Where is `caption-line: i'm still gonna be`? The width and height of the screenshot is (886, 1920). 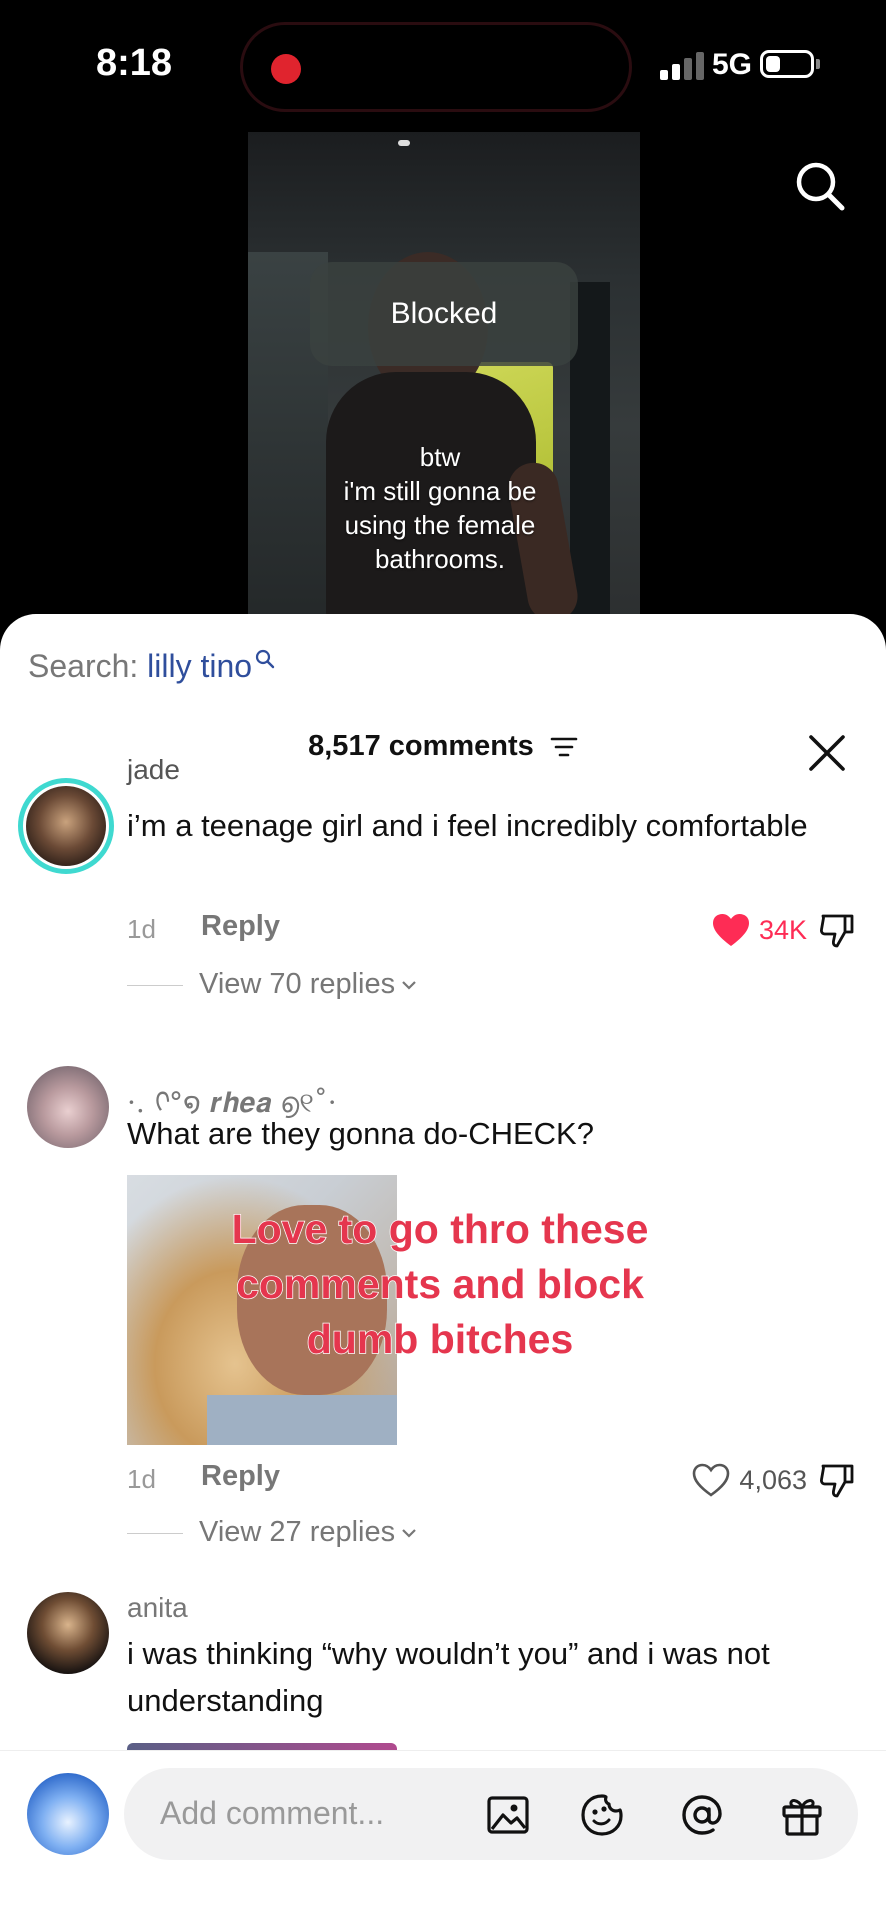 caption-line: i'm still gonna be is located at coordinates (440, 491).